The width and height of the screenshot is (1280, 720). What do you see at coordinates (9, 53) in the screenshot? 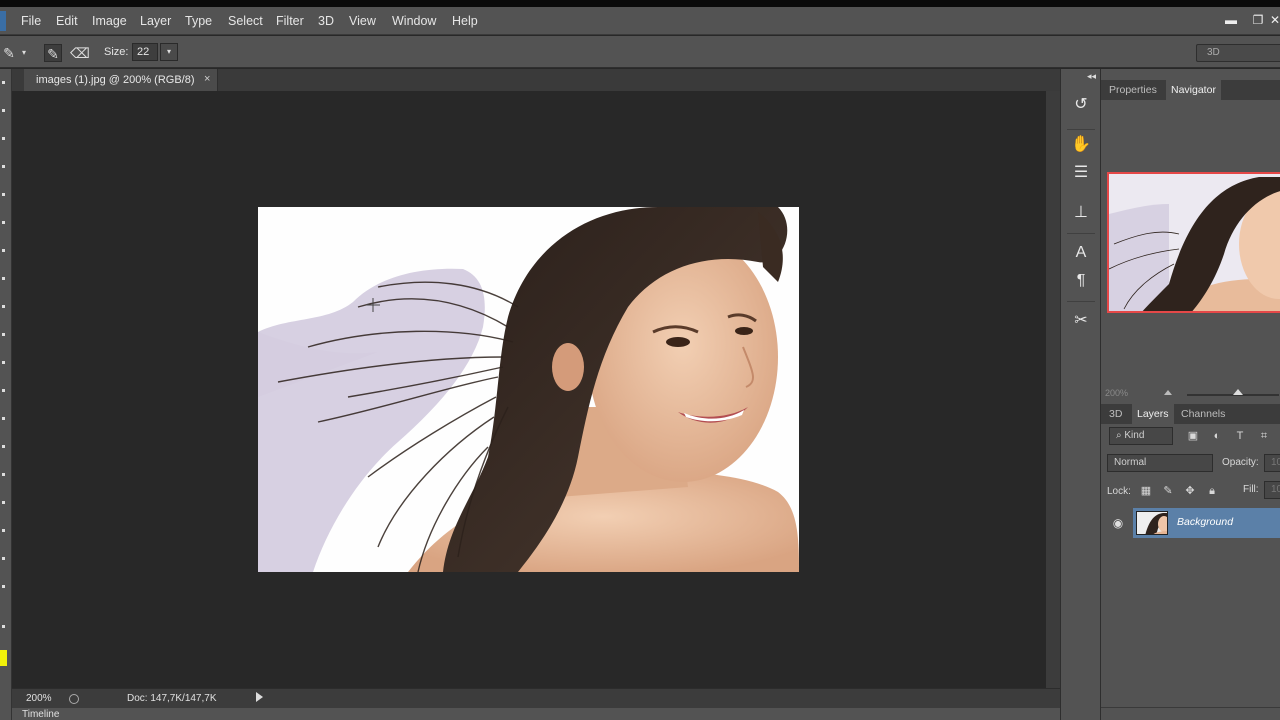
I see `brush-tool-preset-icon: ✎` at bounding box center [9, 53].